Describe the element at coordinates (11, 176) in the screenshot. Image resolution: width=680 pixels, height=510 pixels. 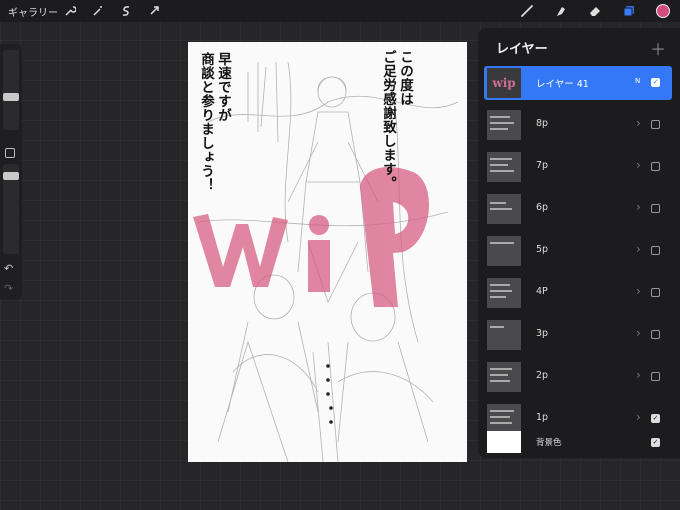
I see `opacity-thumb` at that location.